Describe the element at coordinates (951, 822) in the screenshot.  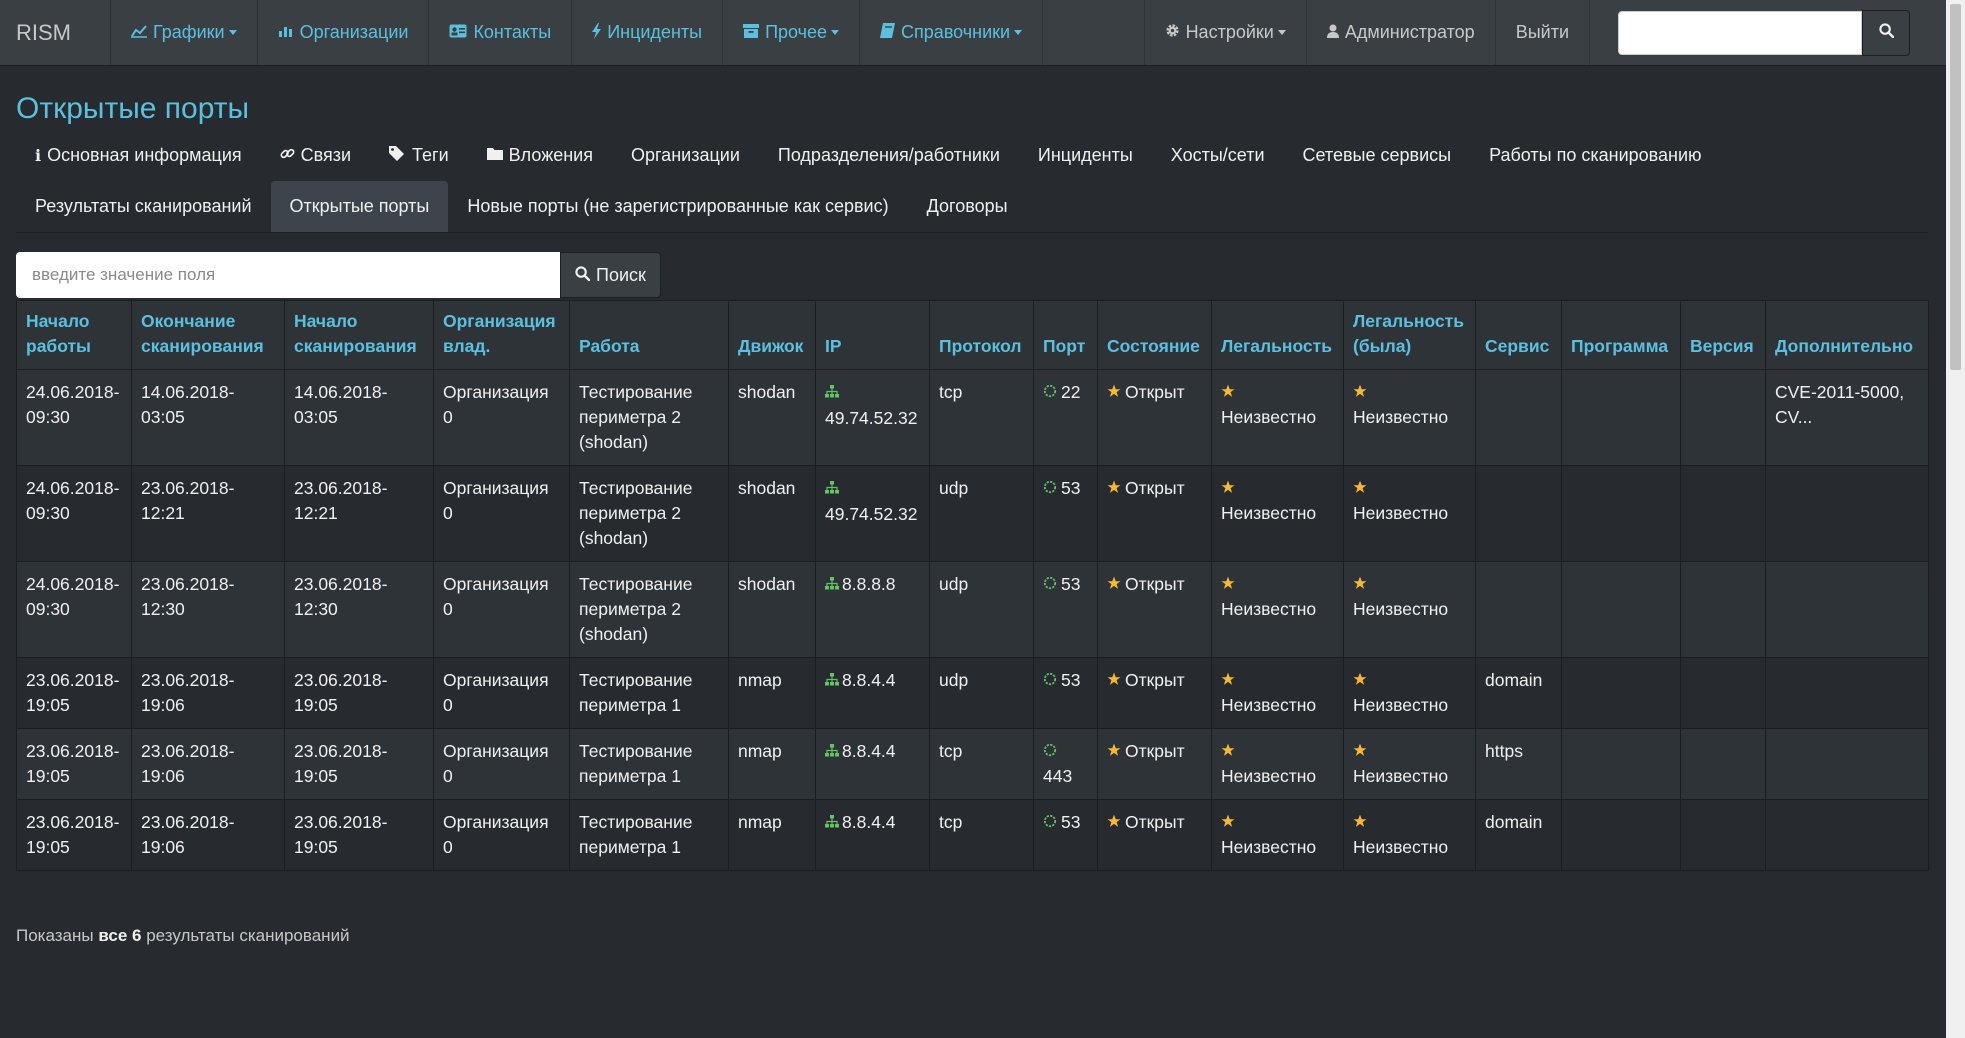
I see `cell-text: tcp` at that location.